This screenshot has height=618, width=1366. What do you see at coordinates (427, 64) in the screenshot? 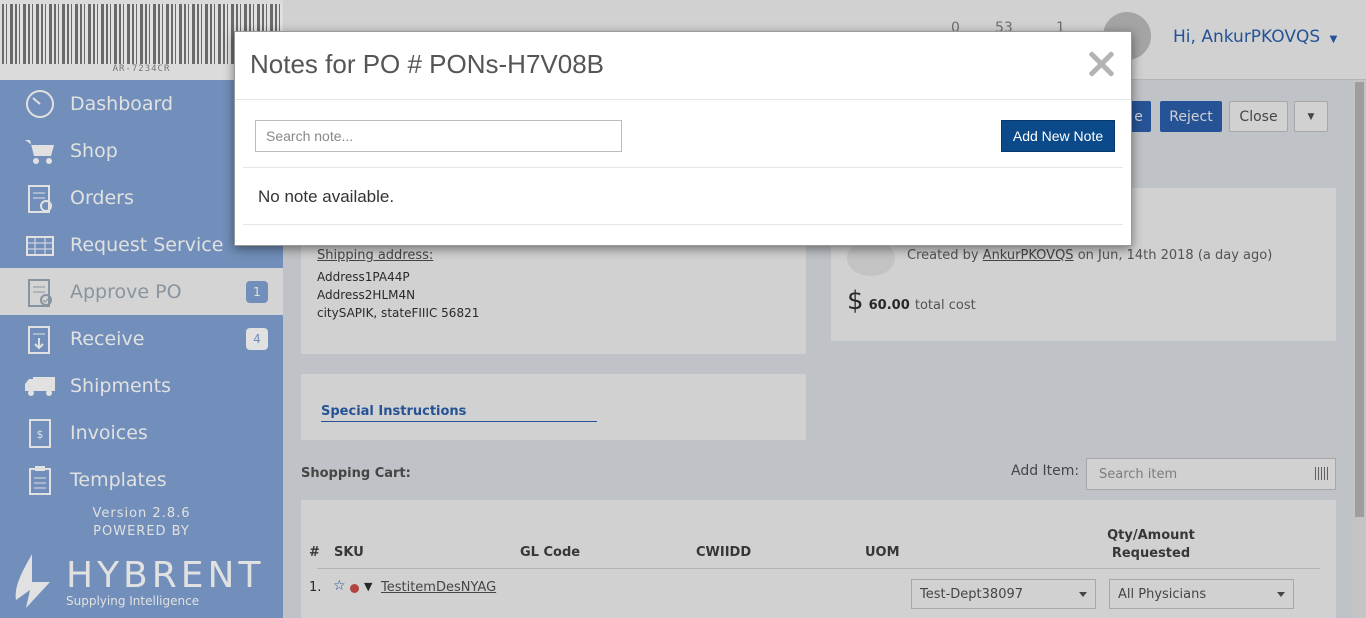
I see `modal-title: Notes for PO # PONs-H7V08B` at bounding box center [427, 64].